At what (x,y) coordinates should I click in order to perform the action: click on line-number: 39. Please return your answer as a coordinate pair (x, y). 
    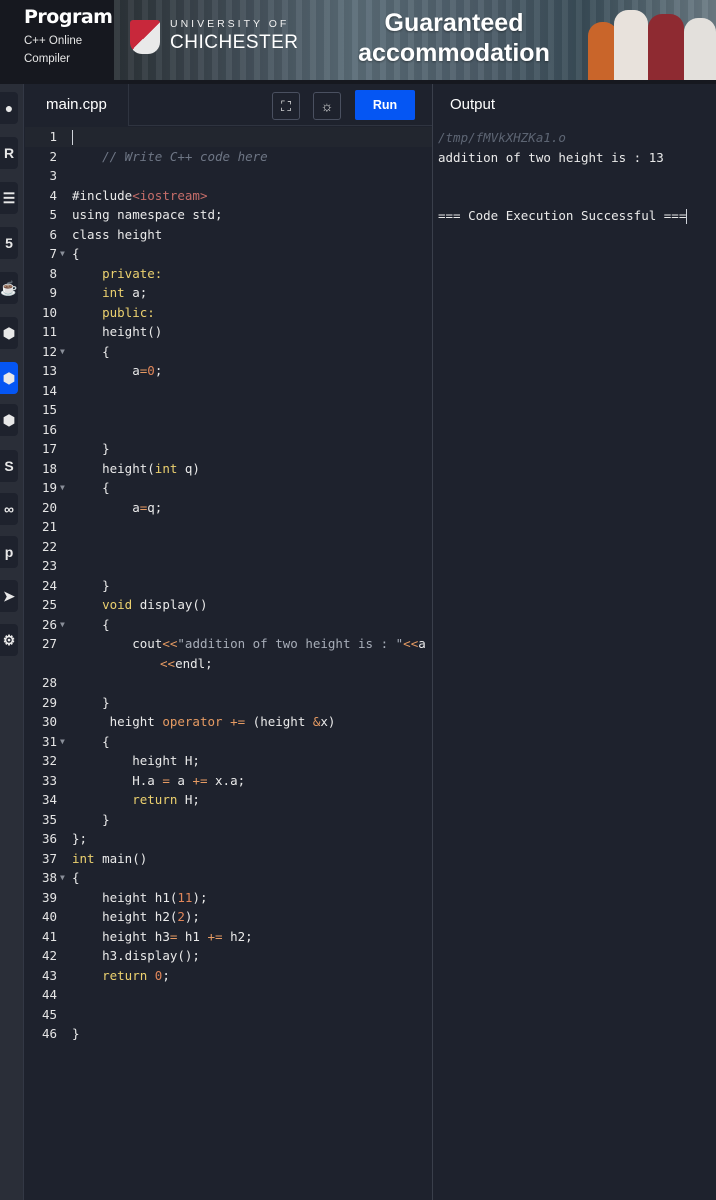
    Looking at the image, I should click on (49, 897).